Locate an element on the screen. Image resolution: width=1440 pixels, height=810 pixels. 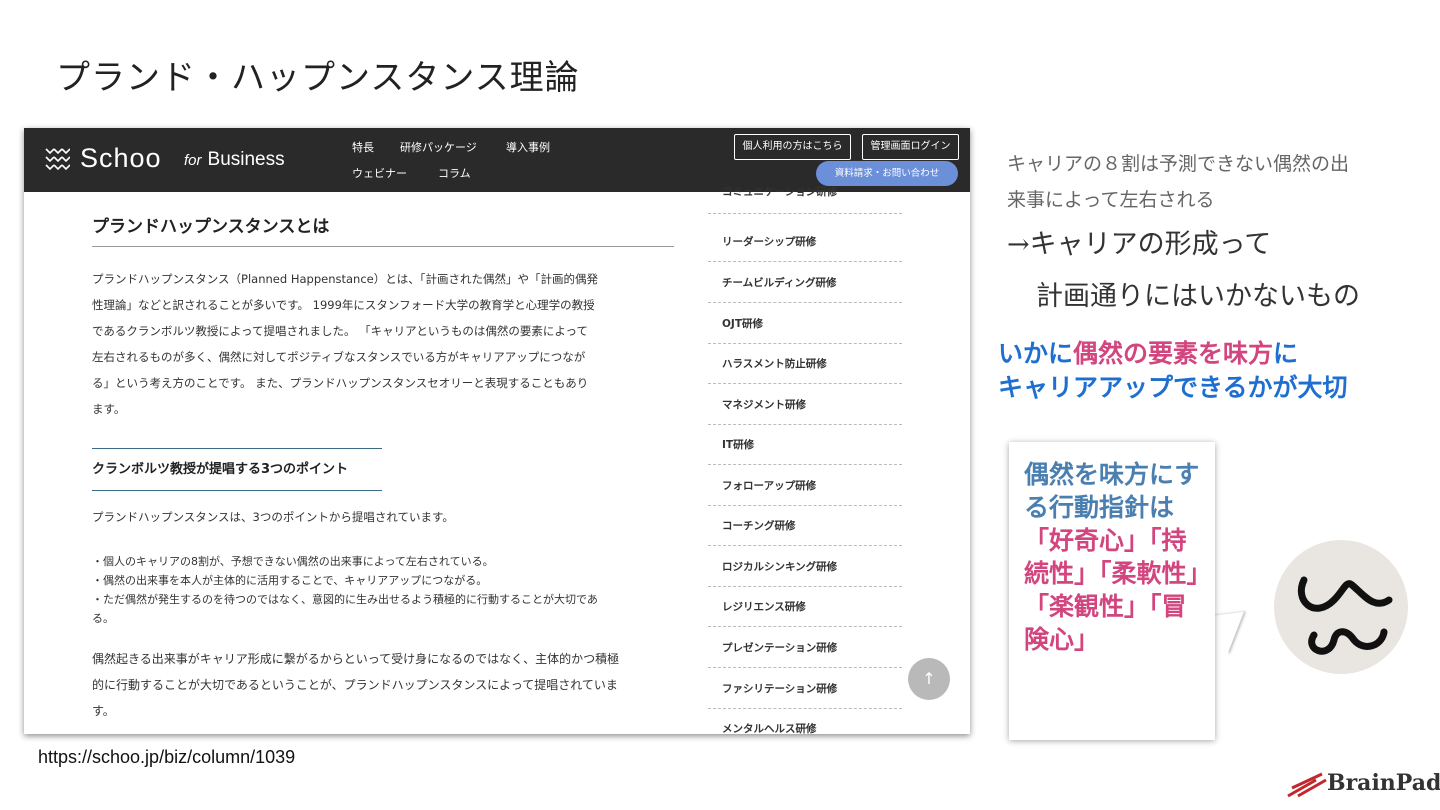
sidebar-item-followup: フォローアップ研修 is located at coordinates (805, 486).